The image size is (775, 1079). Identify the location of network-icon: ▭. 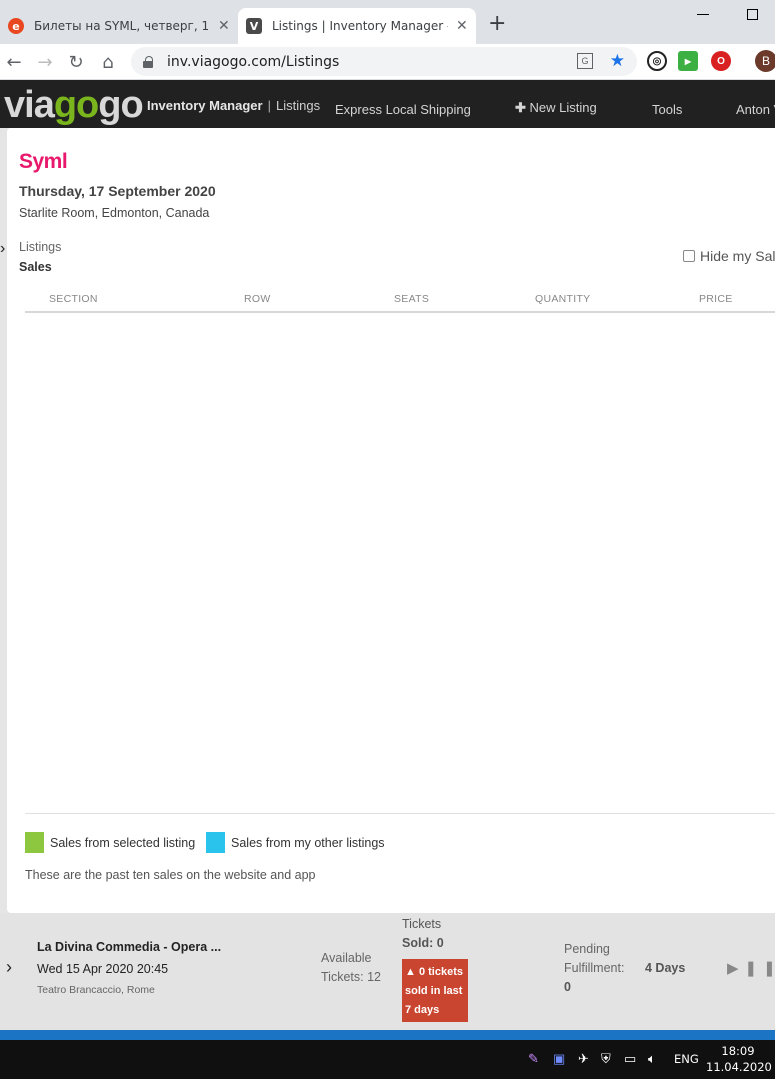
(630, 1059).